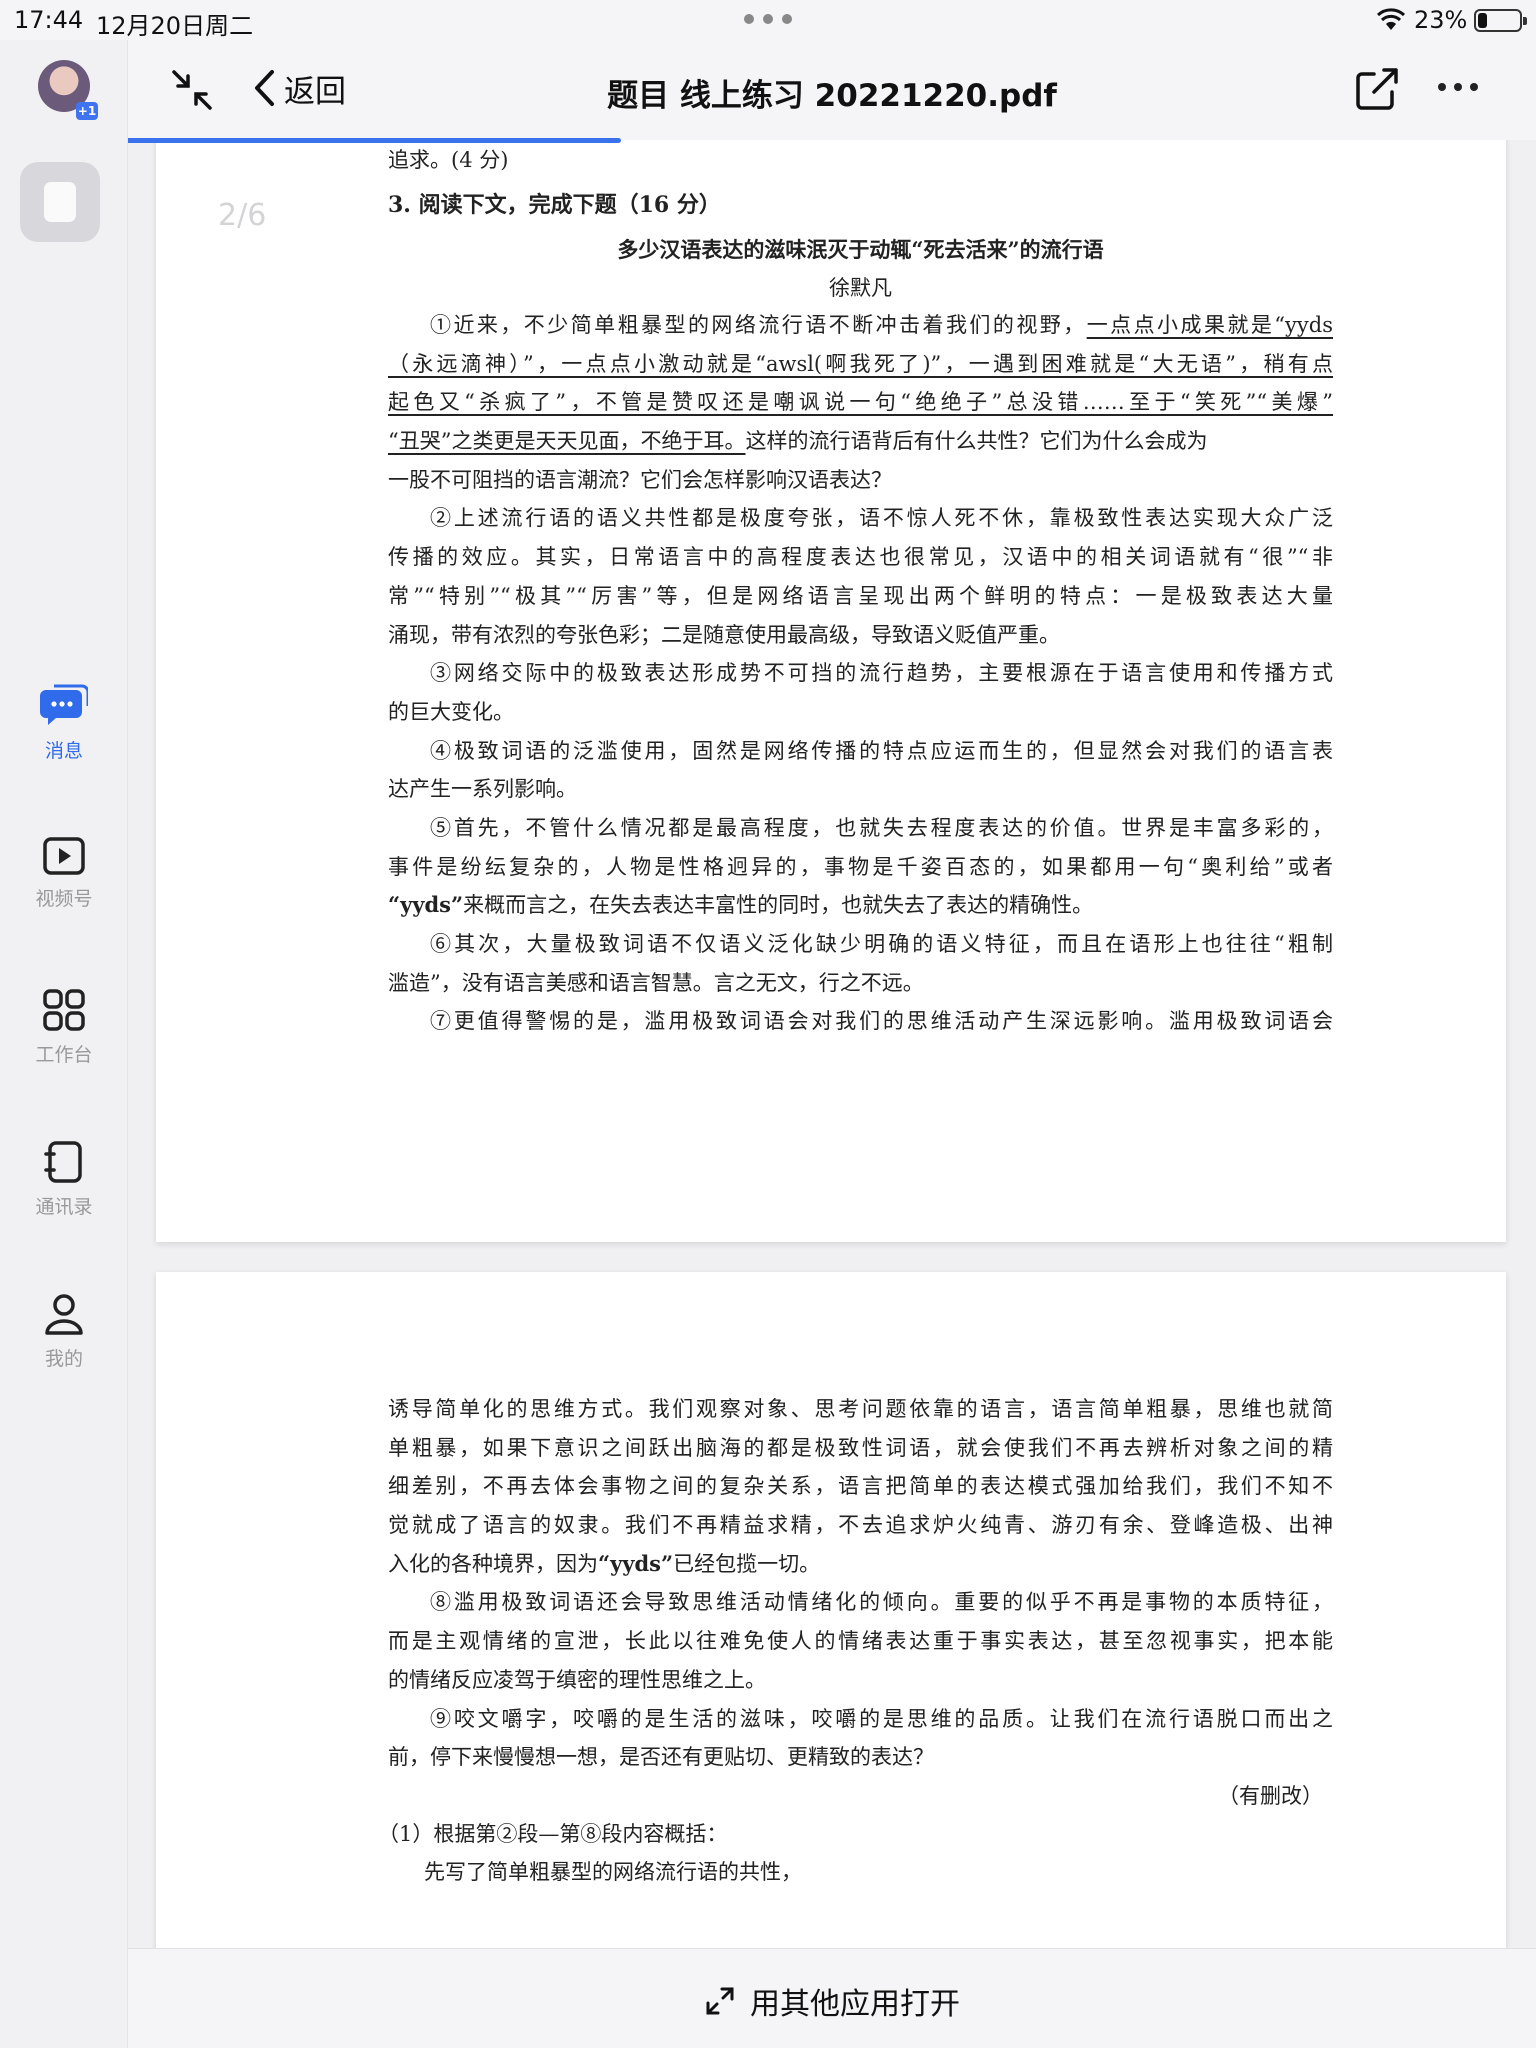  I want to click on sidebar-item-label: 通讯录, so click(64, 1207).